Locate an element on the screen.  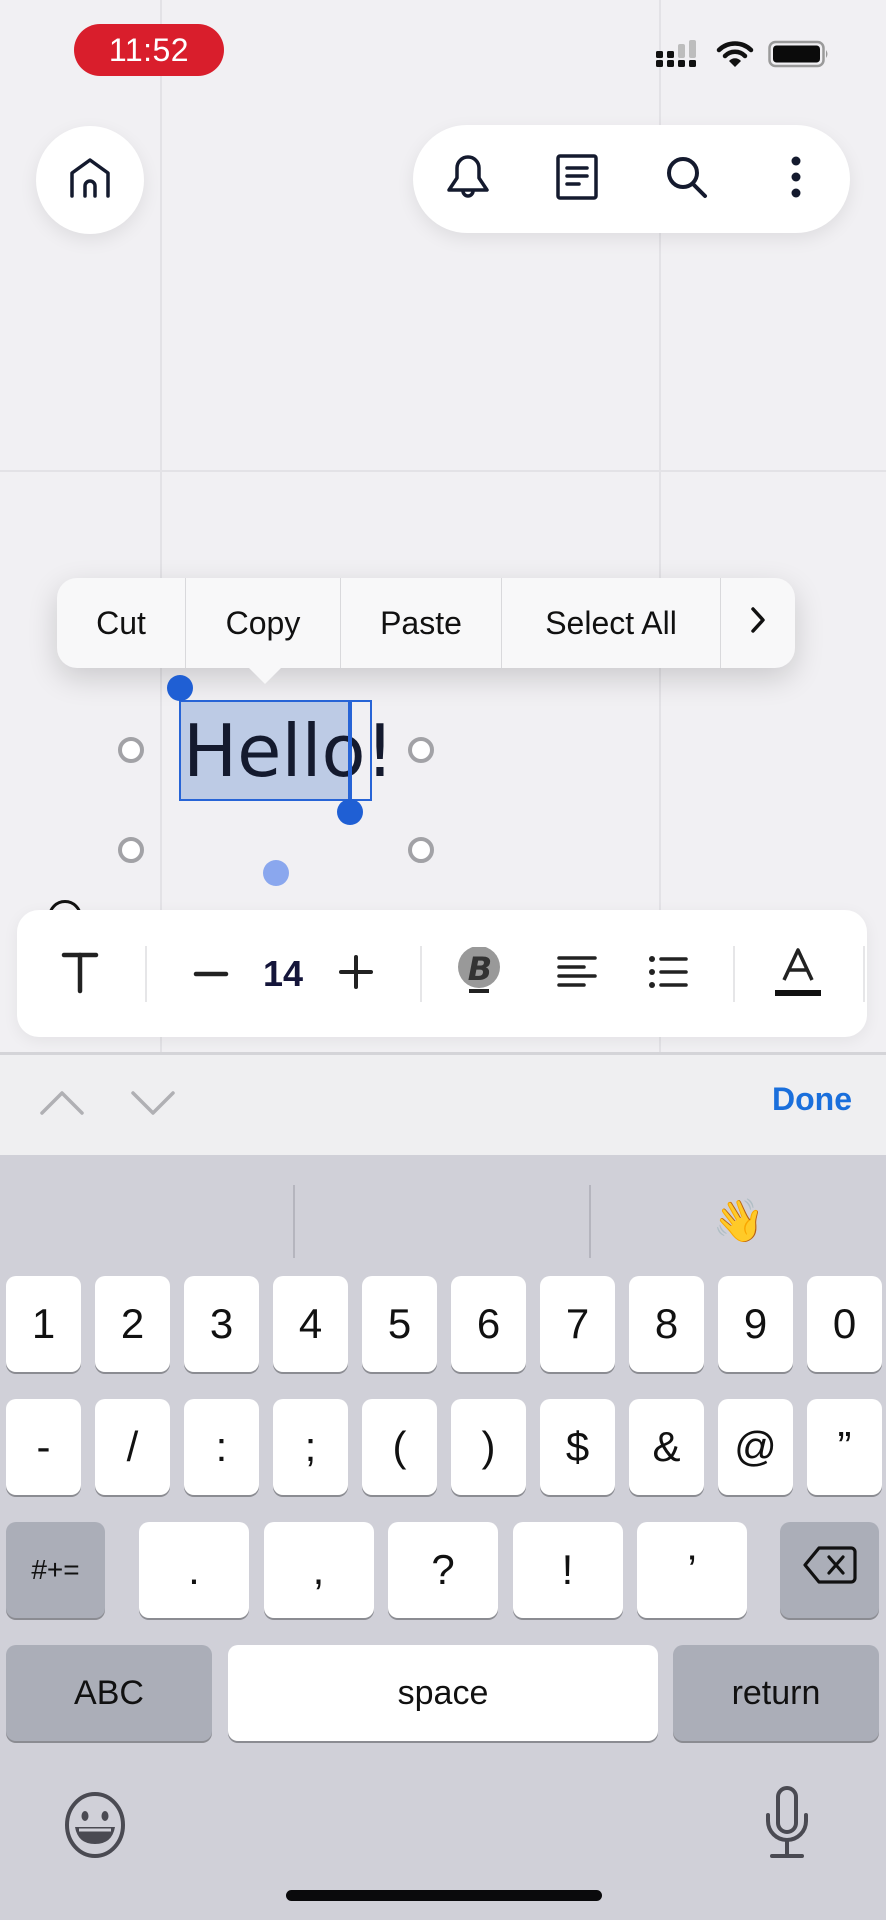
text-color-button is located at coordinates (798, 974).